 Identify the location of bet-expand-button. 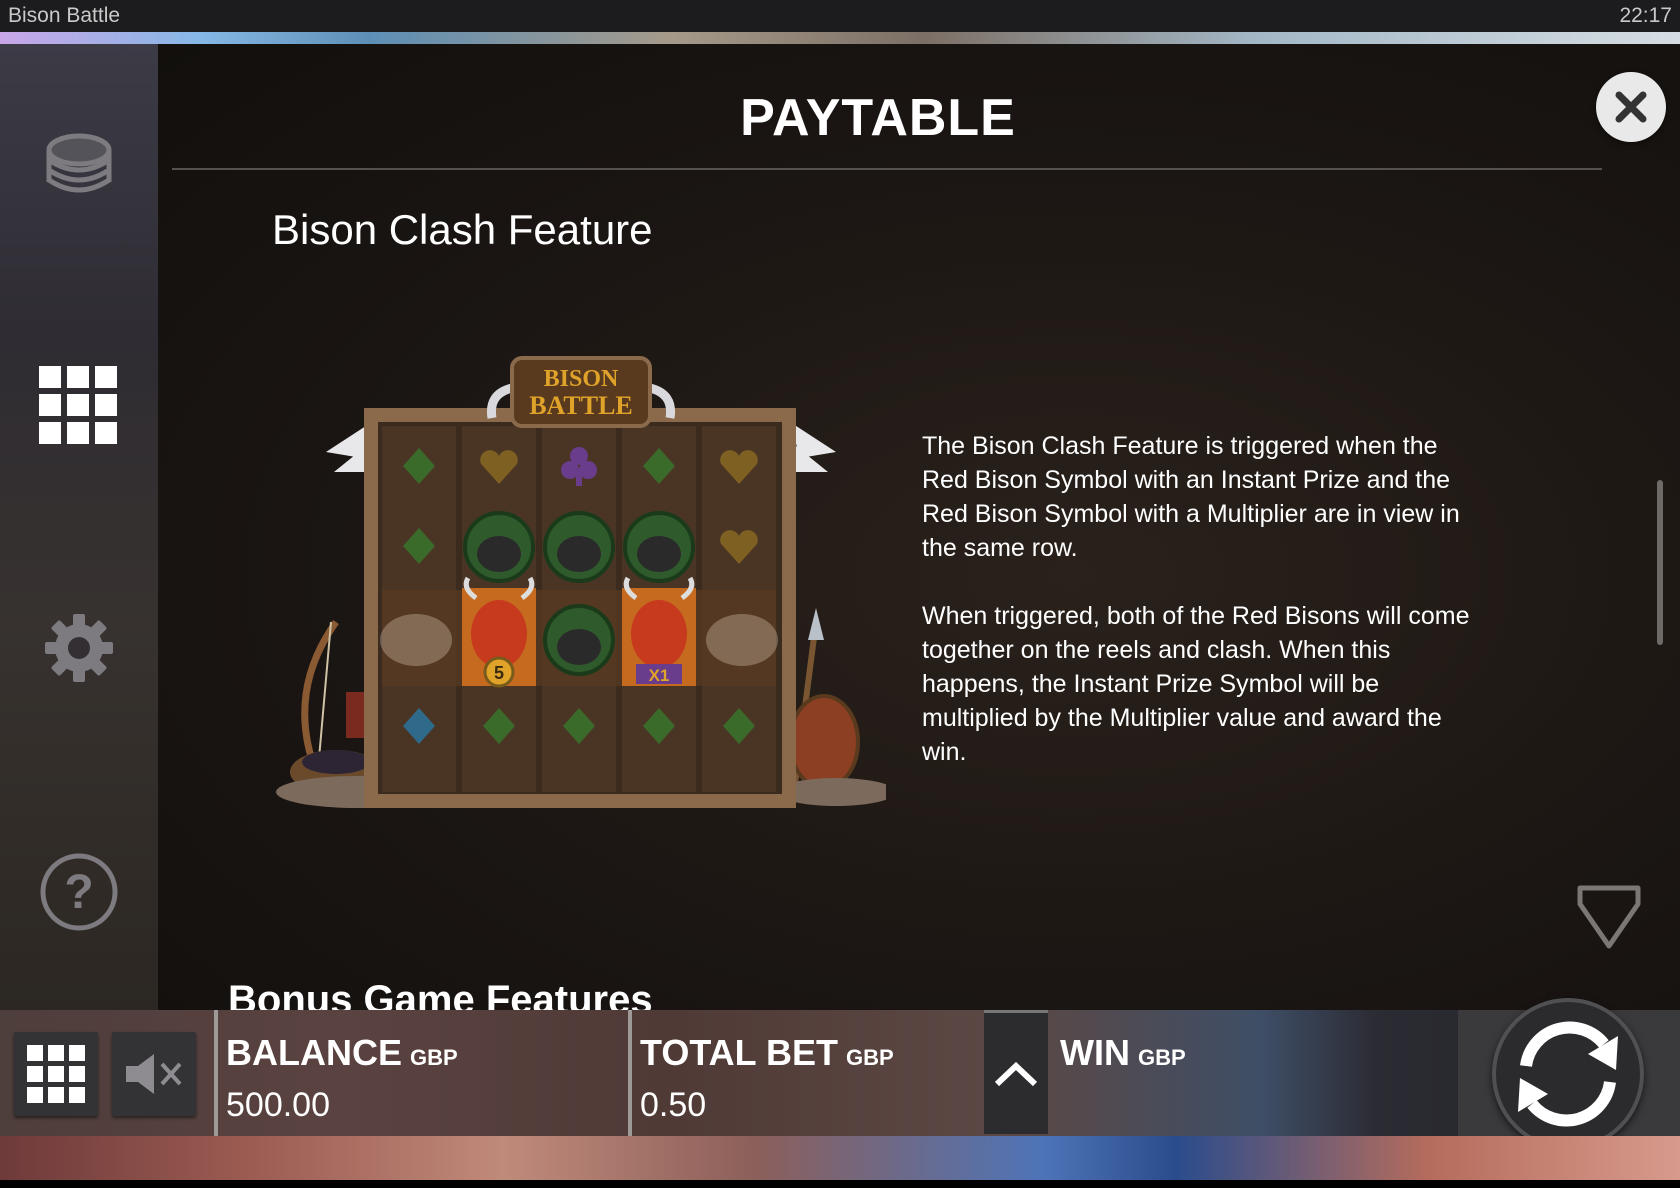
(1016, 1072).